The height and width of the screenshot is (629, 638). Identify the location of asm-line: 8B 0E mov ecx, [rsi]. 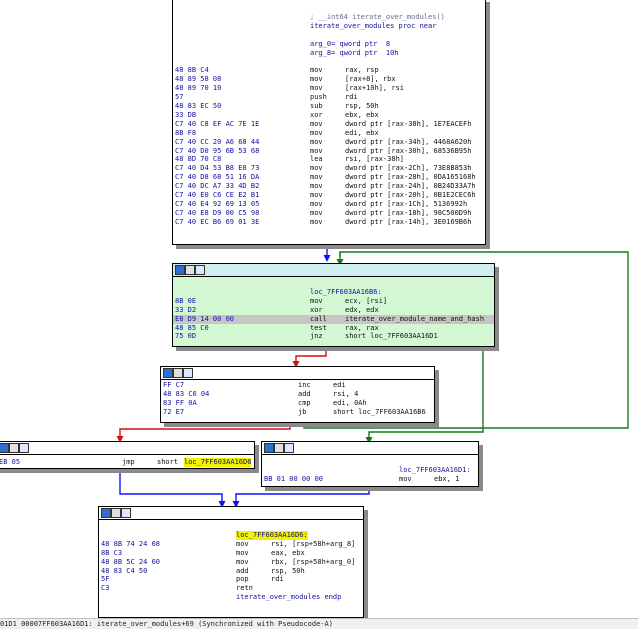
(333, 301).